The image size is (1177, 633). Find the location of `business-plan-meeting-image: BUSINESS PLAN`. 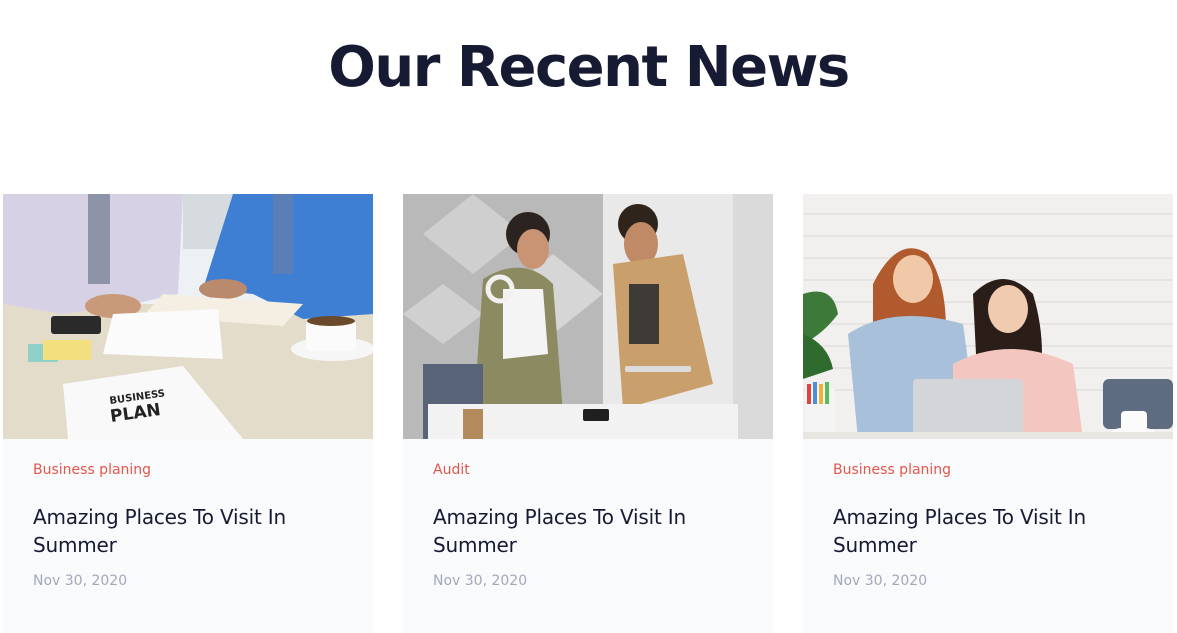

business-plan-meeting-image: BUSINESS PLAN is located at coordinates (188, 316).